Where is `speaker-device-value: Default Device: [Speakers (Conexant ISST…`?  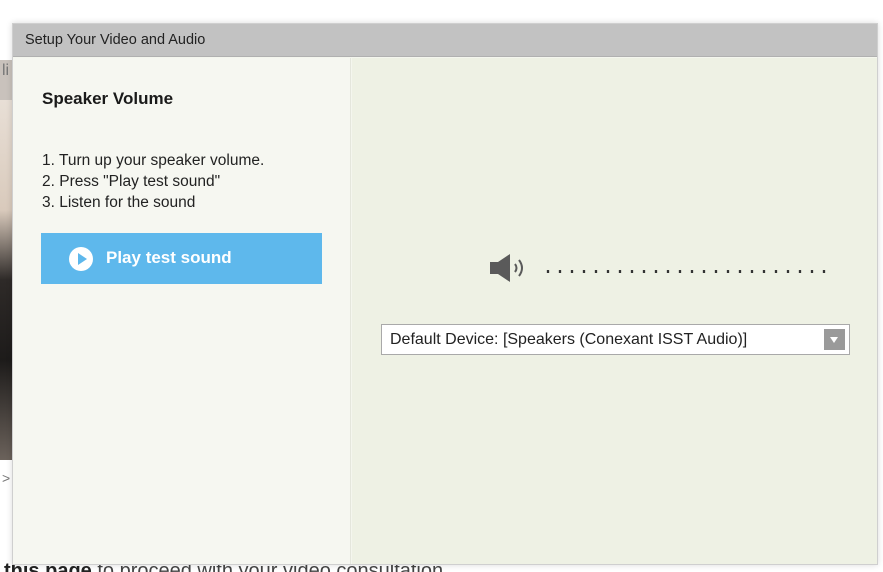 speaker-device-value: Default Device: [Speakers (Conexant ISST… is located at coordinates (569, 339).